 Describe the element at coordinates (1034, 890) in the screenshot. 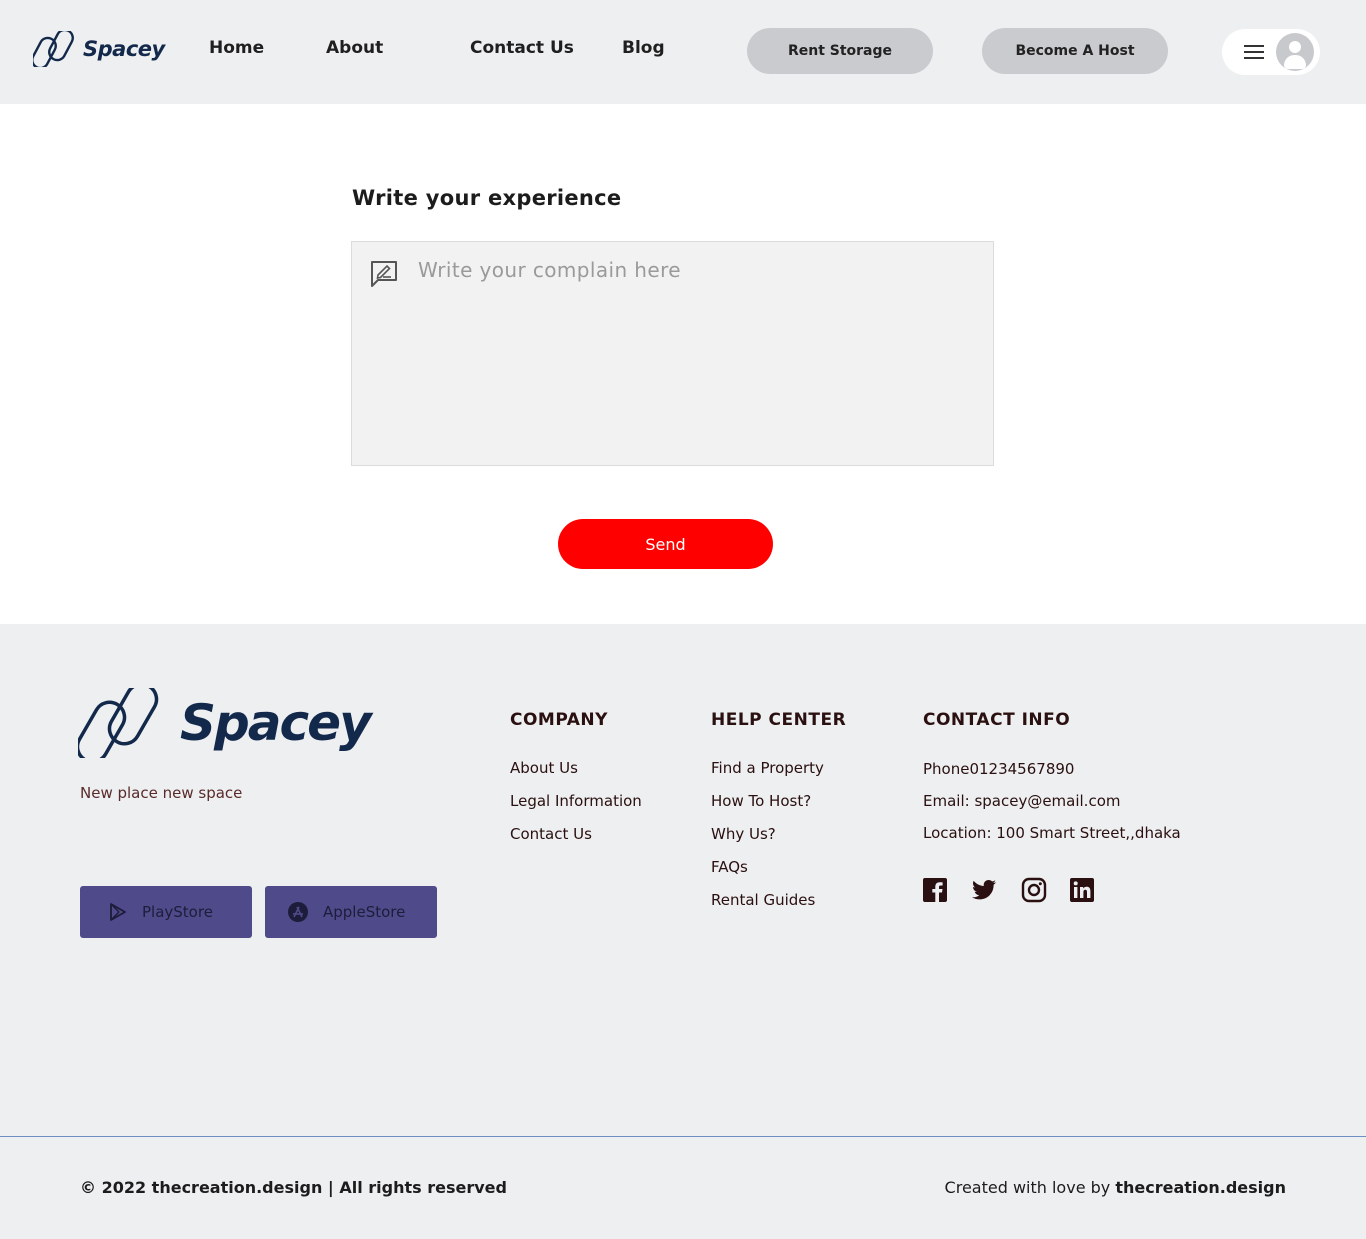

I see `instagram-icon` at that location.